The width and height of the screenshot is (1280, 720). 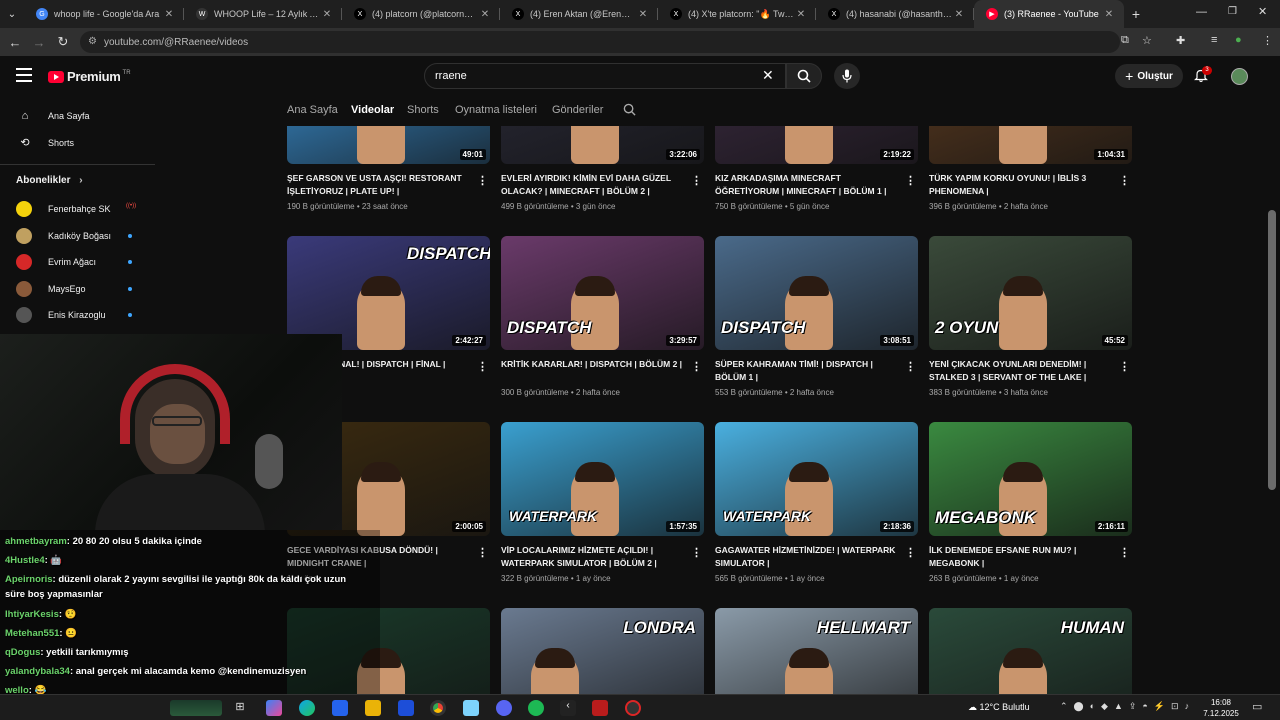 What do you see at coordinates (568, 708) in the screenshot?
I see `app-icon: ‹` at bounding box center [568, 708].